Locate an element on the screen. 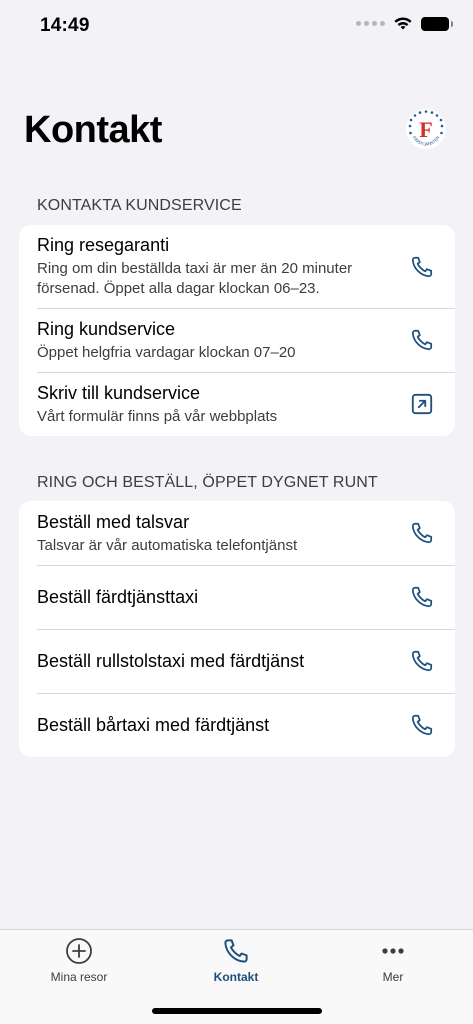 The image size is (473, 1024). tab-mina-resor: Mina resor is located at coordinates (79, 960).